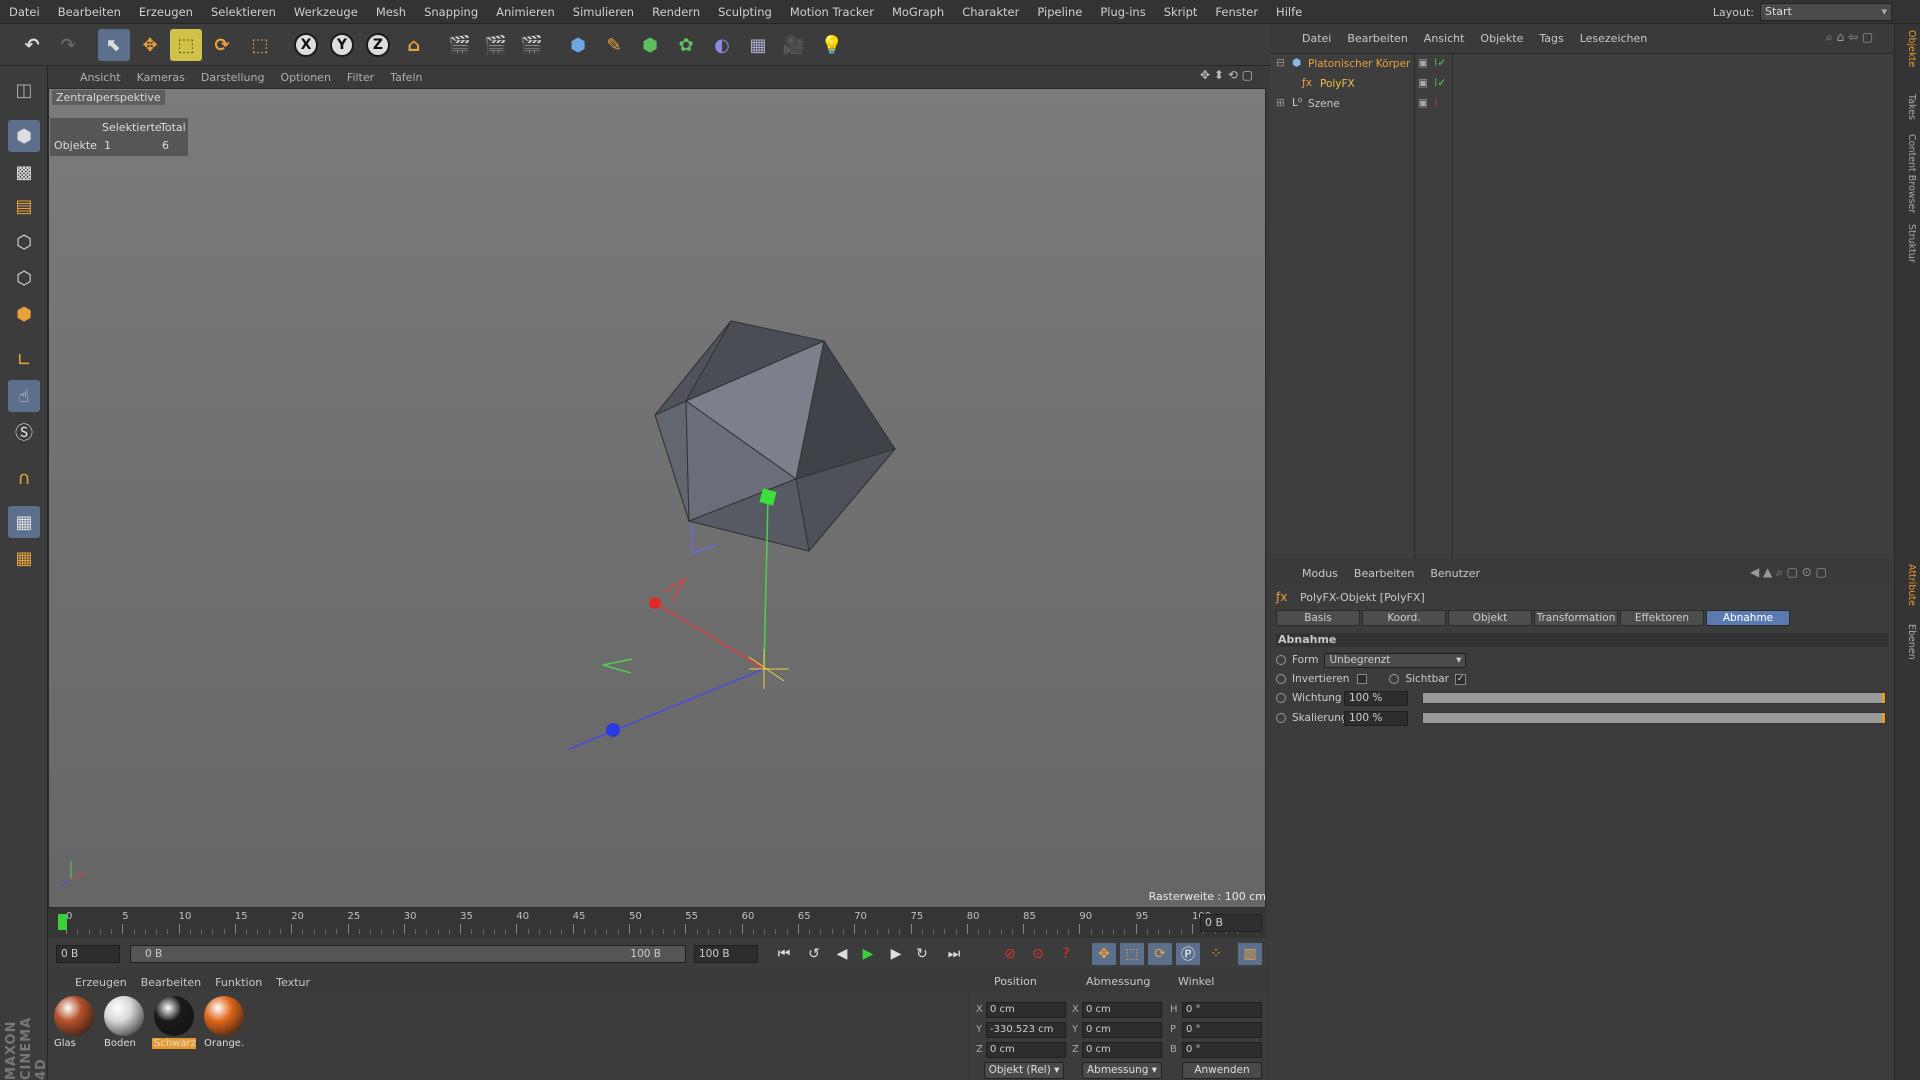 The height and width of the screenshot is (1080, 1920). Describe the element at coordinates (114, 45) in the screenshot. I see `live-selection-icon: ⬉` at that location.